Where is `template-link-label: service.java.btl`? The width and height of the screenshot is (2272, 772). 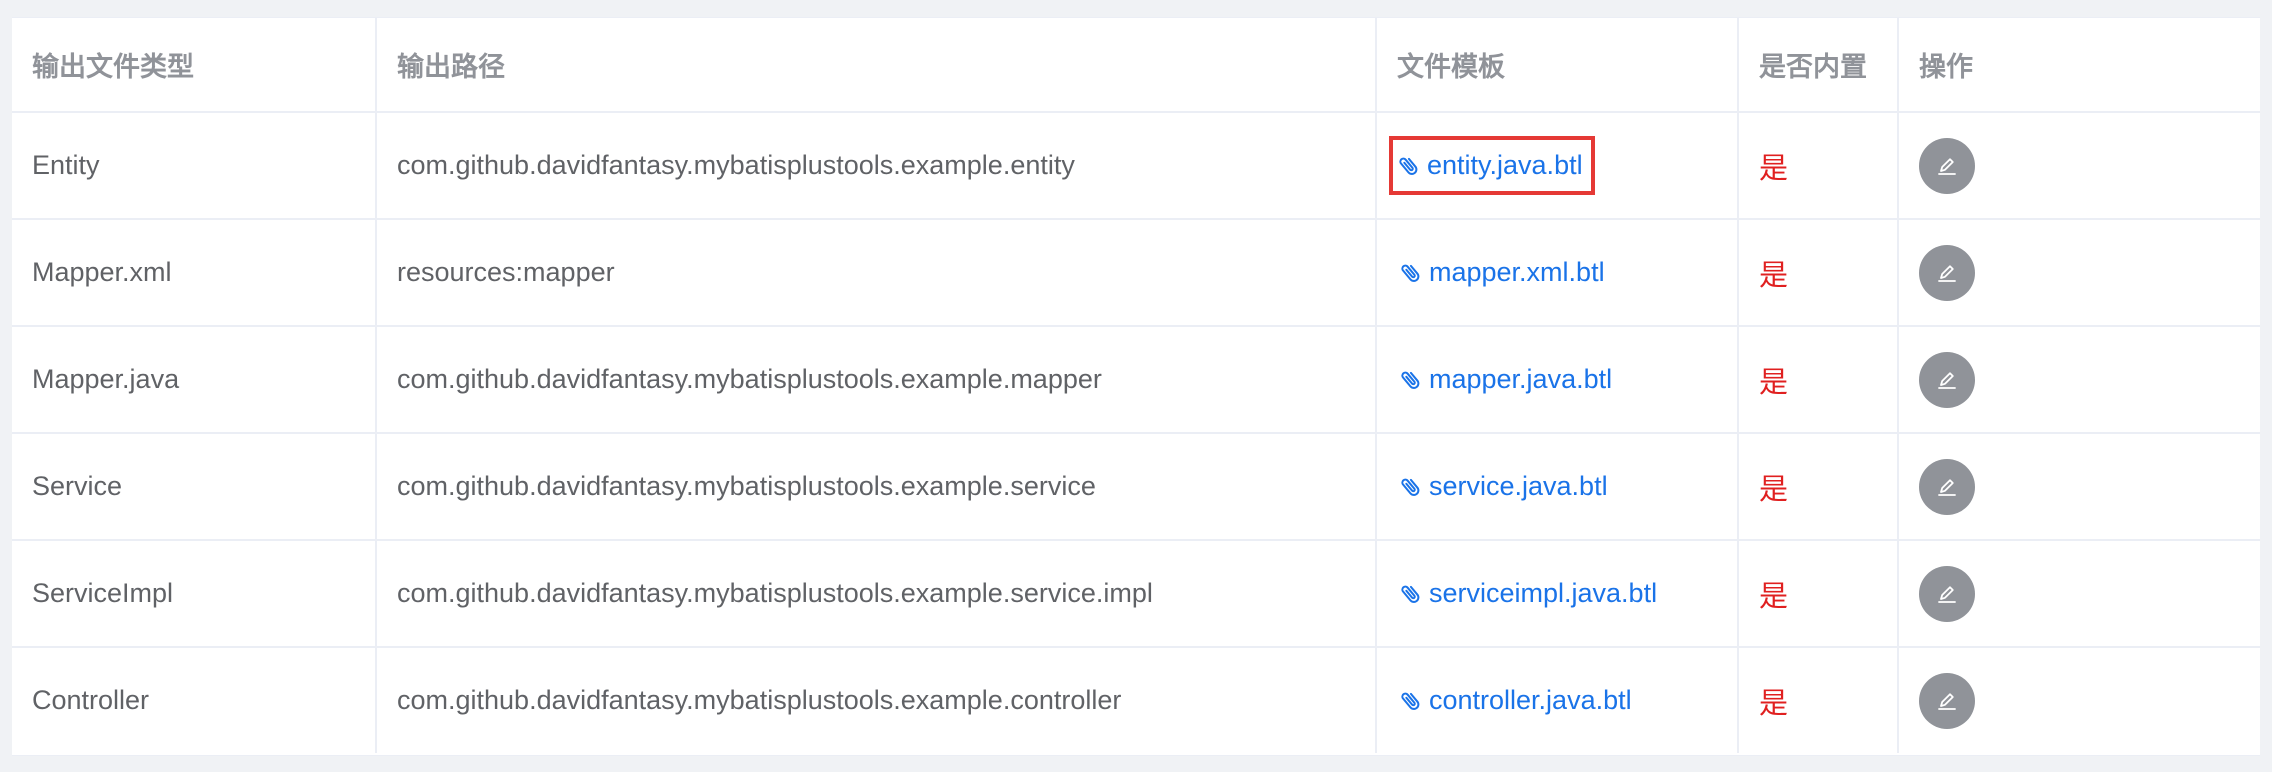 template-link-label: service.java.btl is located at coordinates (1518, 486).